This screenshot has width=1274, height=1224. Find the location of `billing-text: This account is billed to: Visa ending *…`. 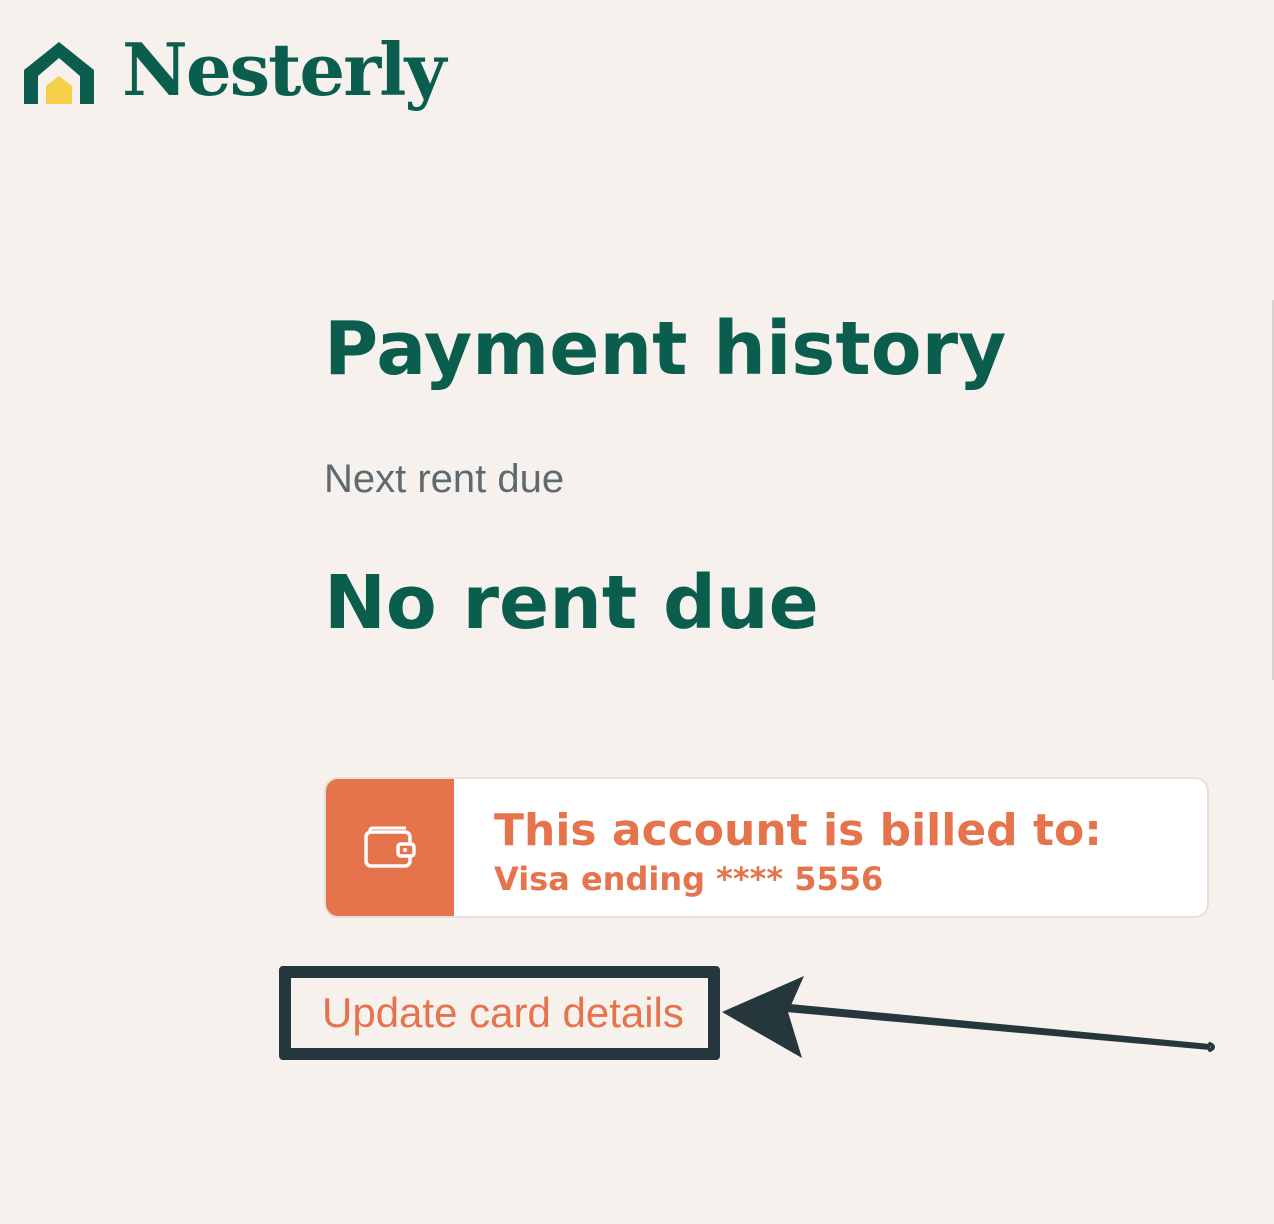

billing-text: This account is billed to: Visa ending *… is located at coordinates (778, 847).